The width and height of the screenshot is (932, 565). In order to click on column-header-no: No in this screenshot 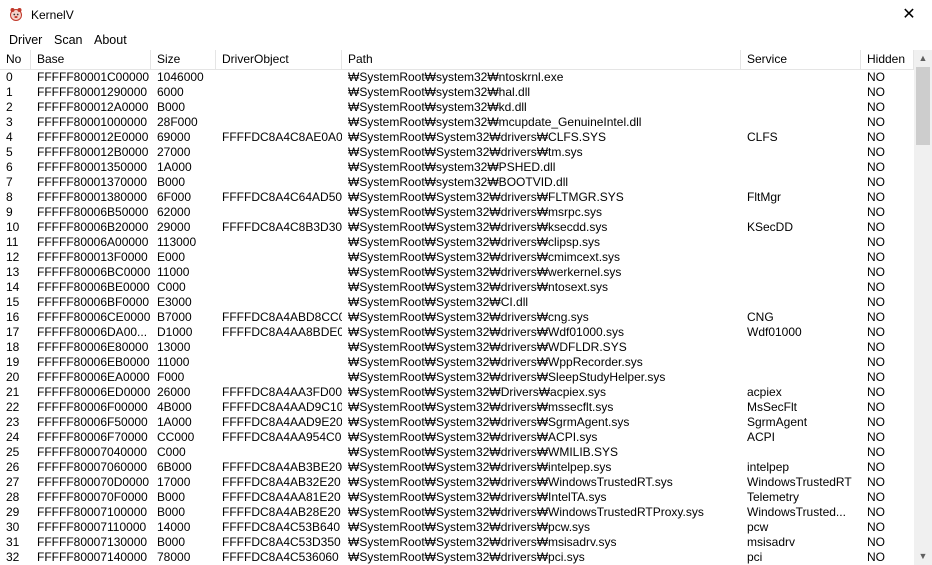, I will do `click(15, 59)`.